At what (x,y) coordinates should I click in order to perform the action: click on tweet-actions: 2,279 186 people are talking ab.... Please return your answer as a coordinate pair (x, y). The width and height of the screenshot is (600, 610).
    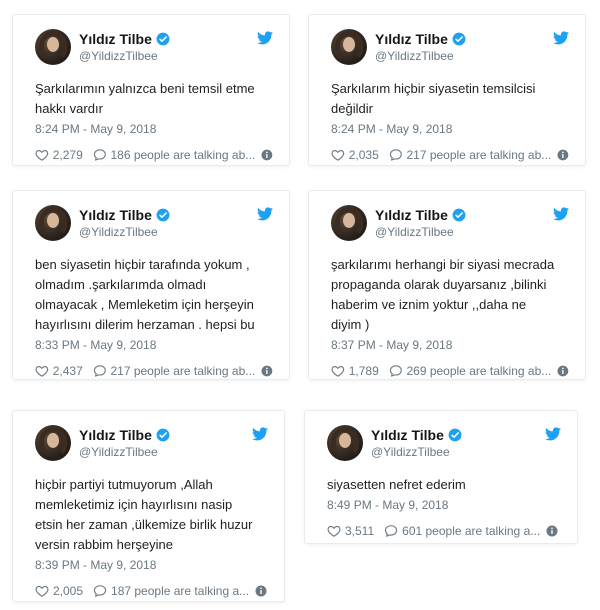
    Looking at the image, I should click on (154, 155).